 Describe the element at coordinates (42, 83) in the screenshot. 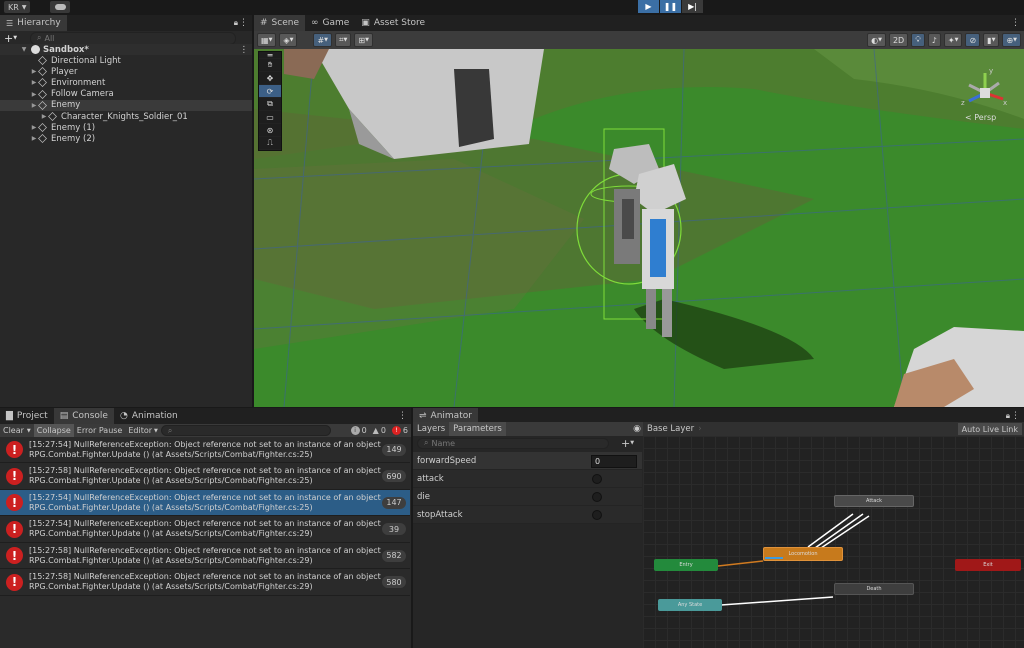

I see `gameobject-cube-icon` at that location.